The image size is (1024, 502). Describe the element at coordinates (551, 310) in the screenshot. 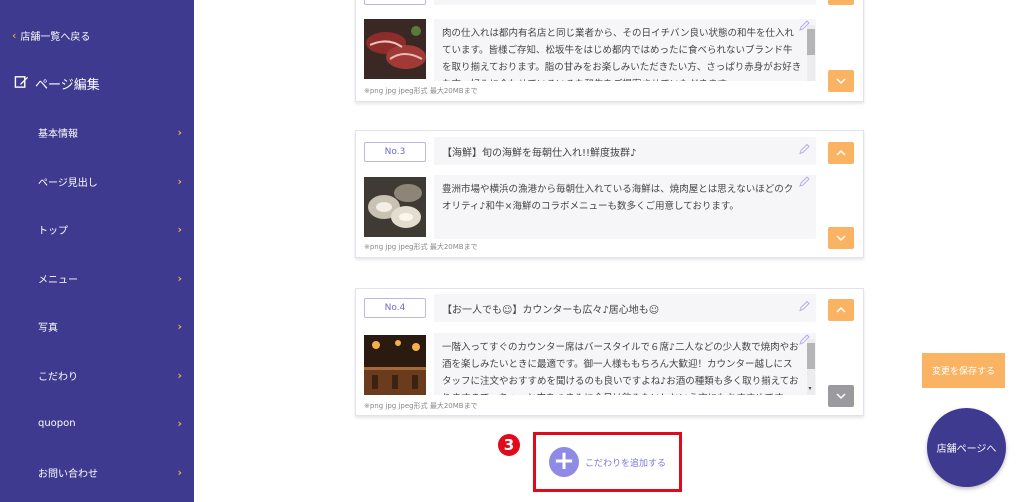

I see `card-title: 【お一人でも☺】カウンターも広々♪居心地も☺` at that location.